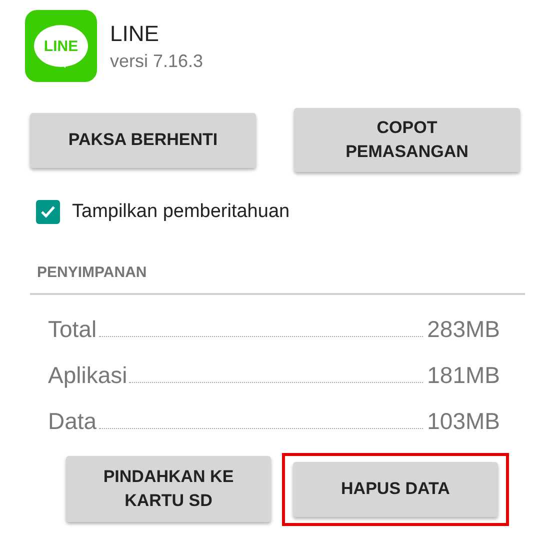 This screenshot has width=550, height=542. What do you see at coordinates (395, 489) in the screenshot?
I see `clear-data-button: HAPUS DATA` at bounding box center [395, 489].